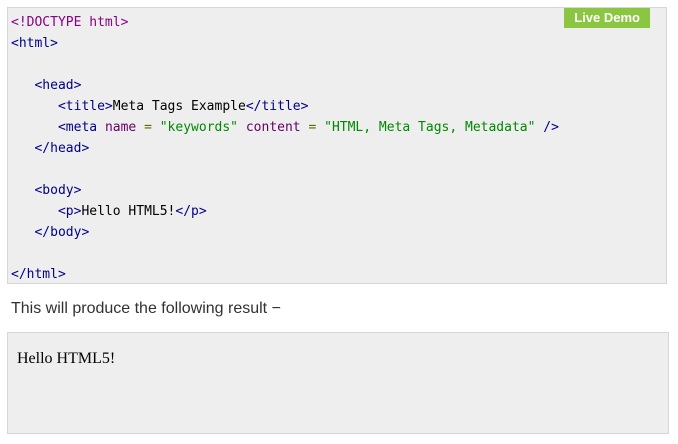 The image size is (678, 444). What do you see at coordinates (120, 127) in the screenshot?
I see `meta-name-attr: name` at bounding box center [120, 127].